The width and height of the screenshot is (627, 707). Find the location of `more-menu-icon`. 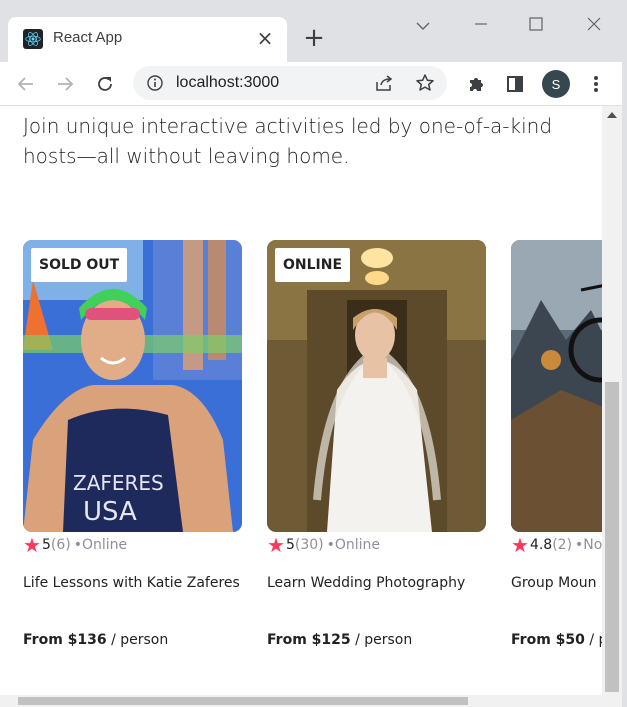

more-menu-icon is located at coordinates (596, 84).